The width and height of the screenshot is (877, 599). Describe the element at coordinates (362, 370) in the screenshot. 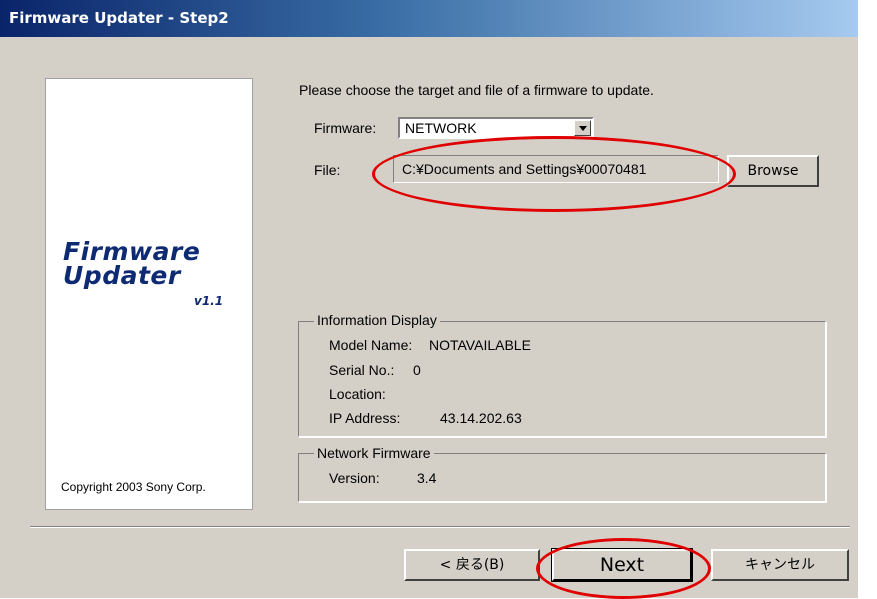

I see `serial-no-label: Serial No.:` at that location.